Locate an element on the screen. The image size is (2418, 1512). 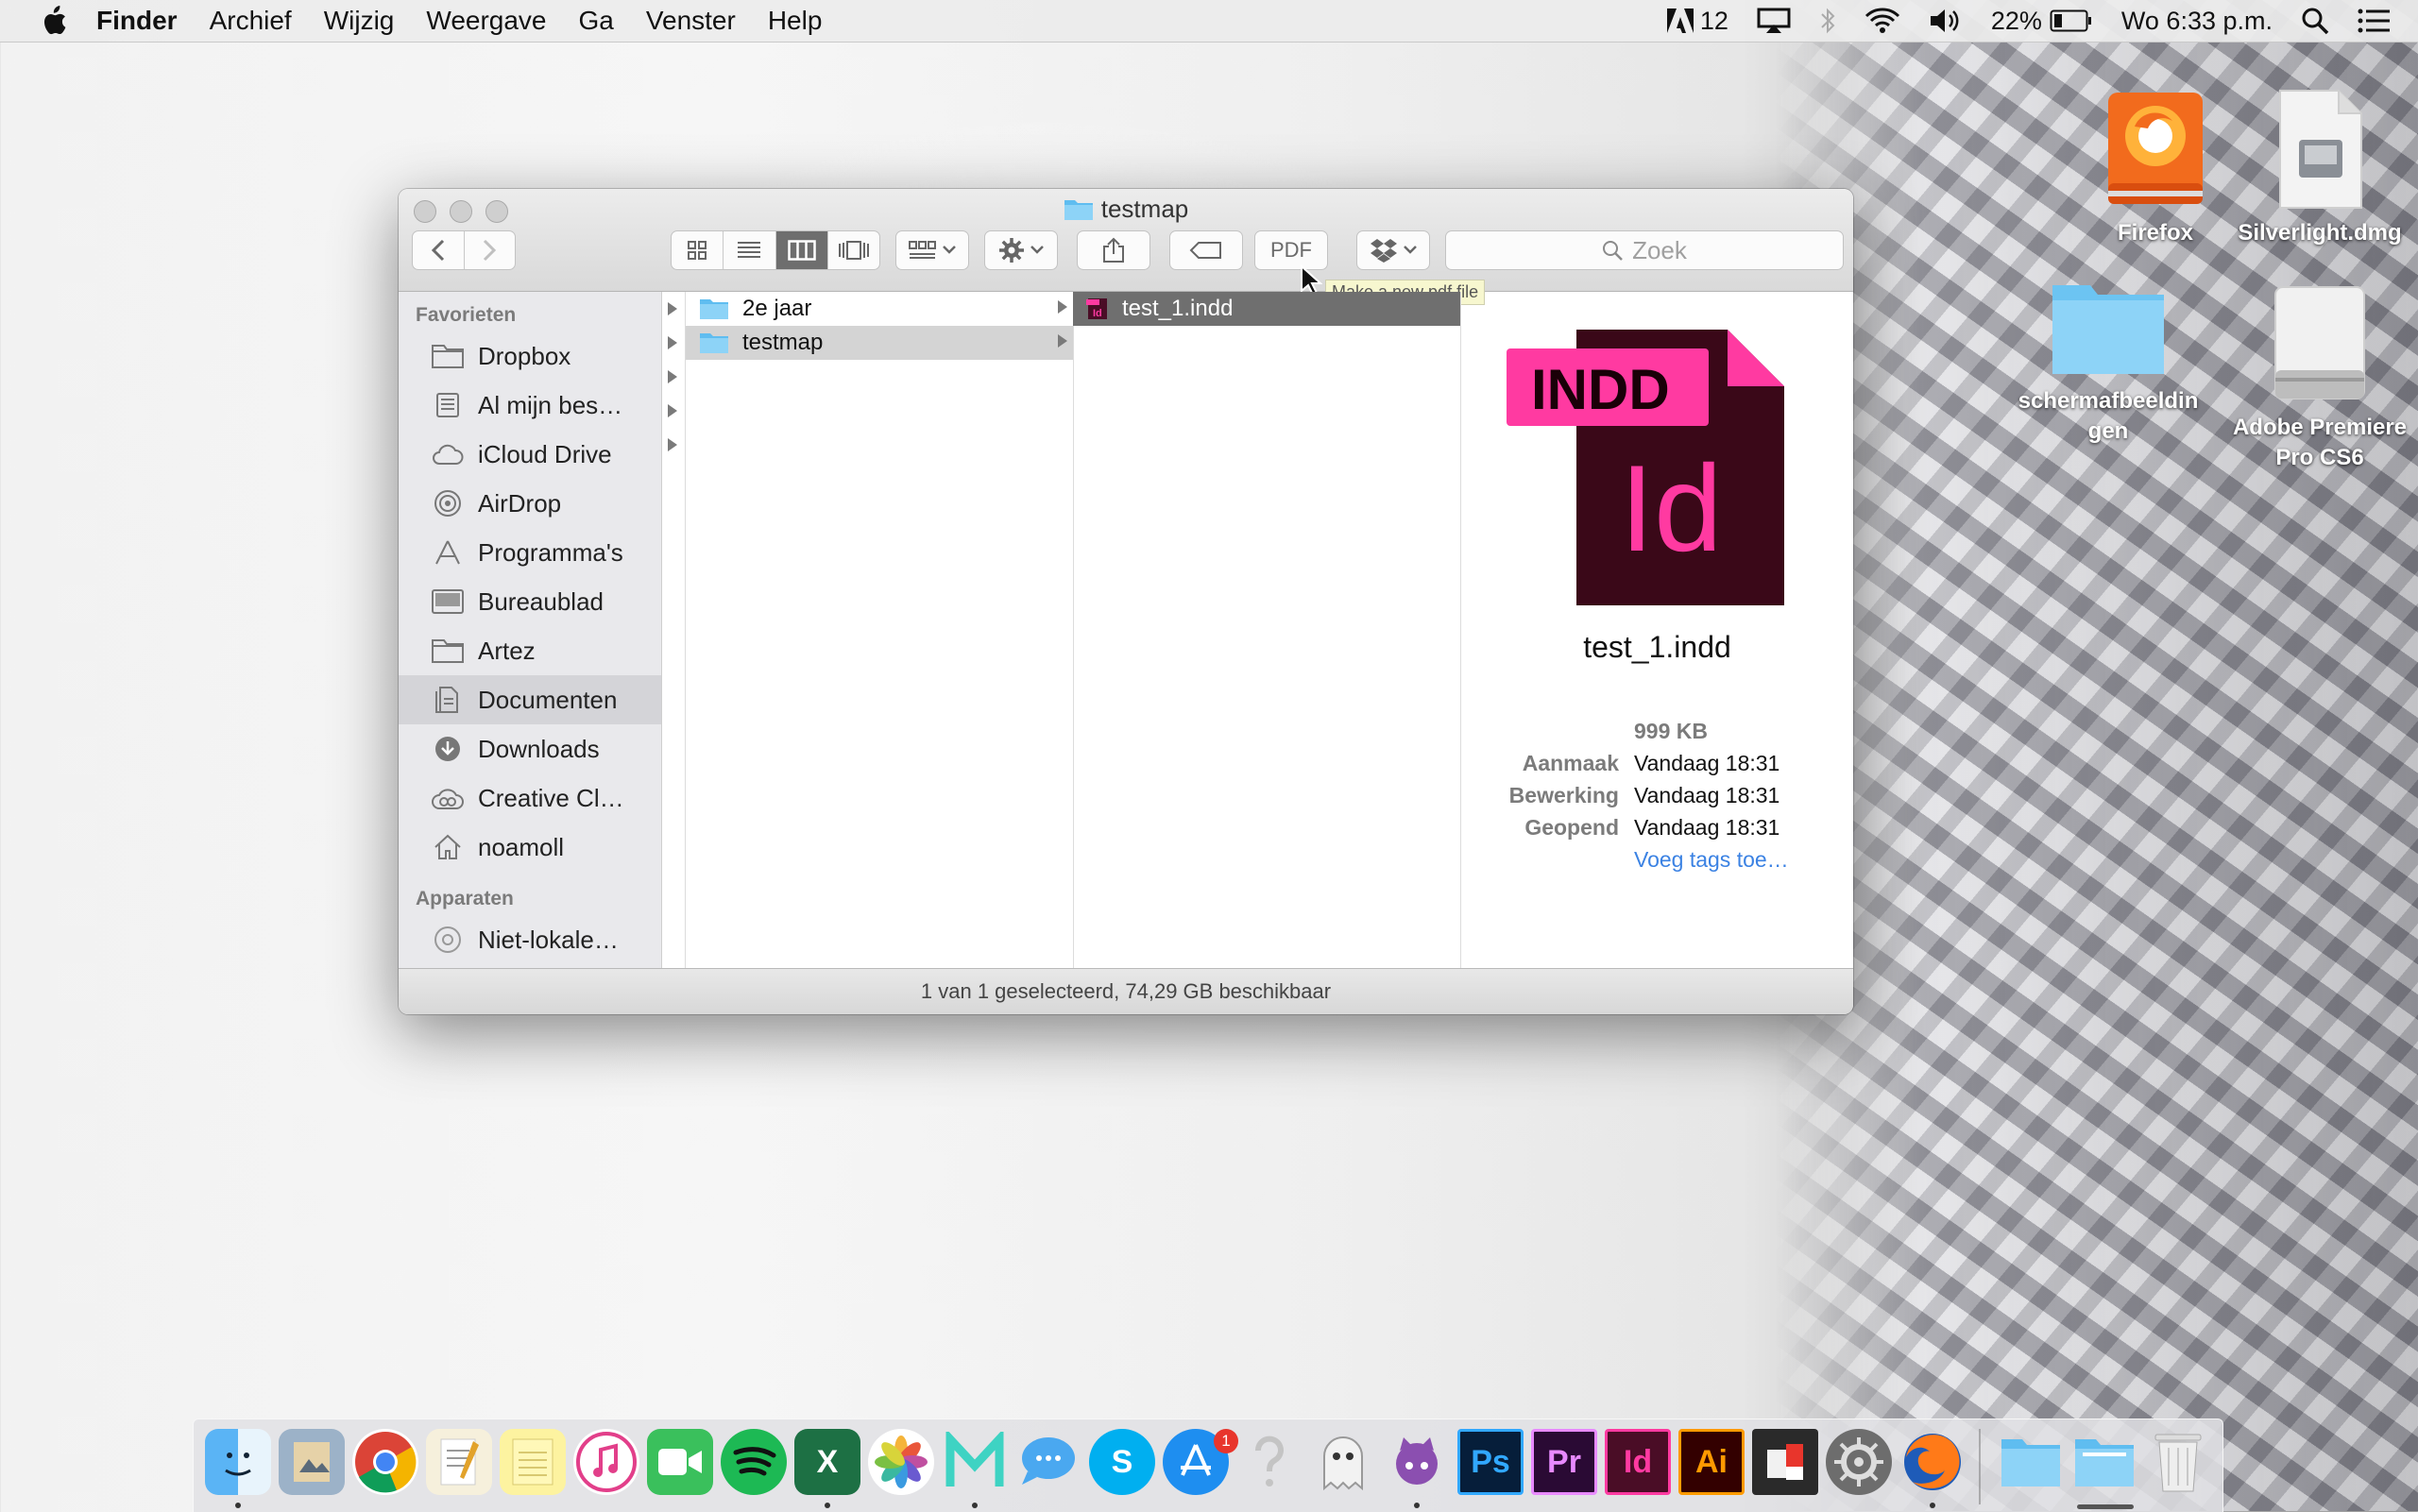
back-button is located at coordinates (439, 250).